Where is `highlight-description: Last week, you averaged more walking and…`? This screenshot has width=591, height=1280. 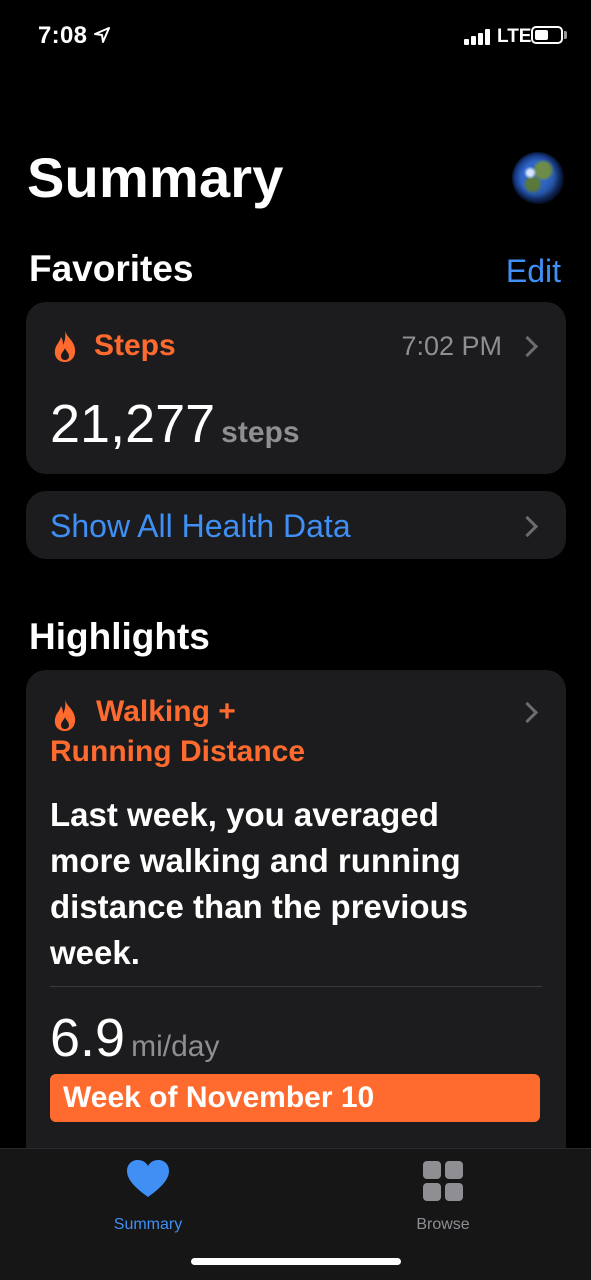
highlight-description: Last week, you averaged more walking and… is located at coordinates (259, 883).